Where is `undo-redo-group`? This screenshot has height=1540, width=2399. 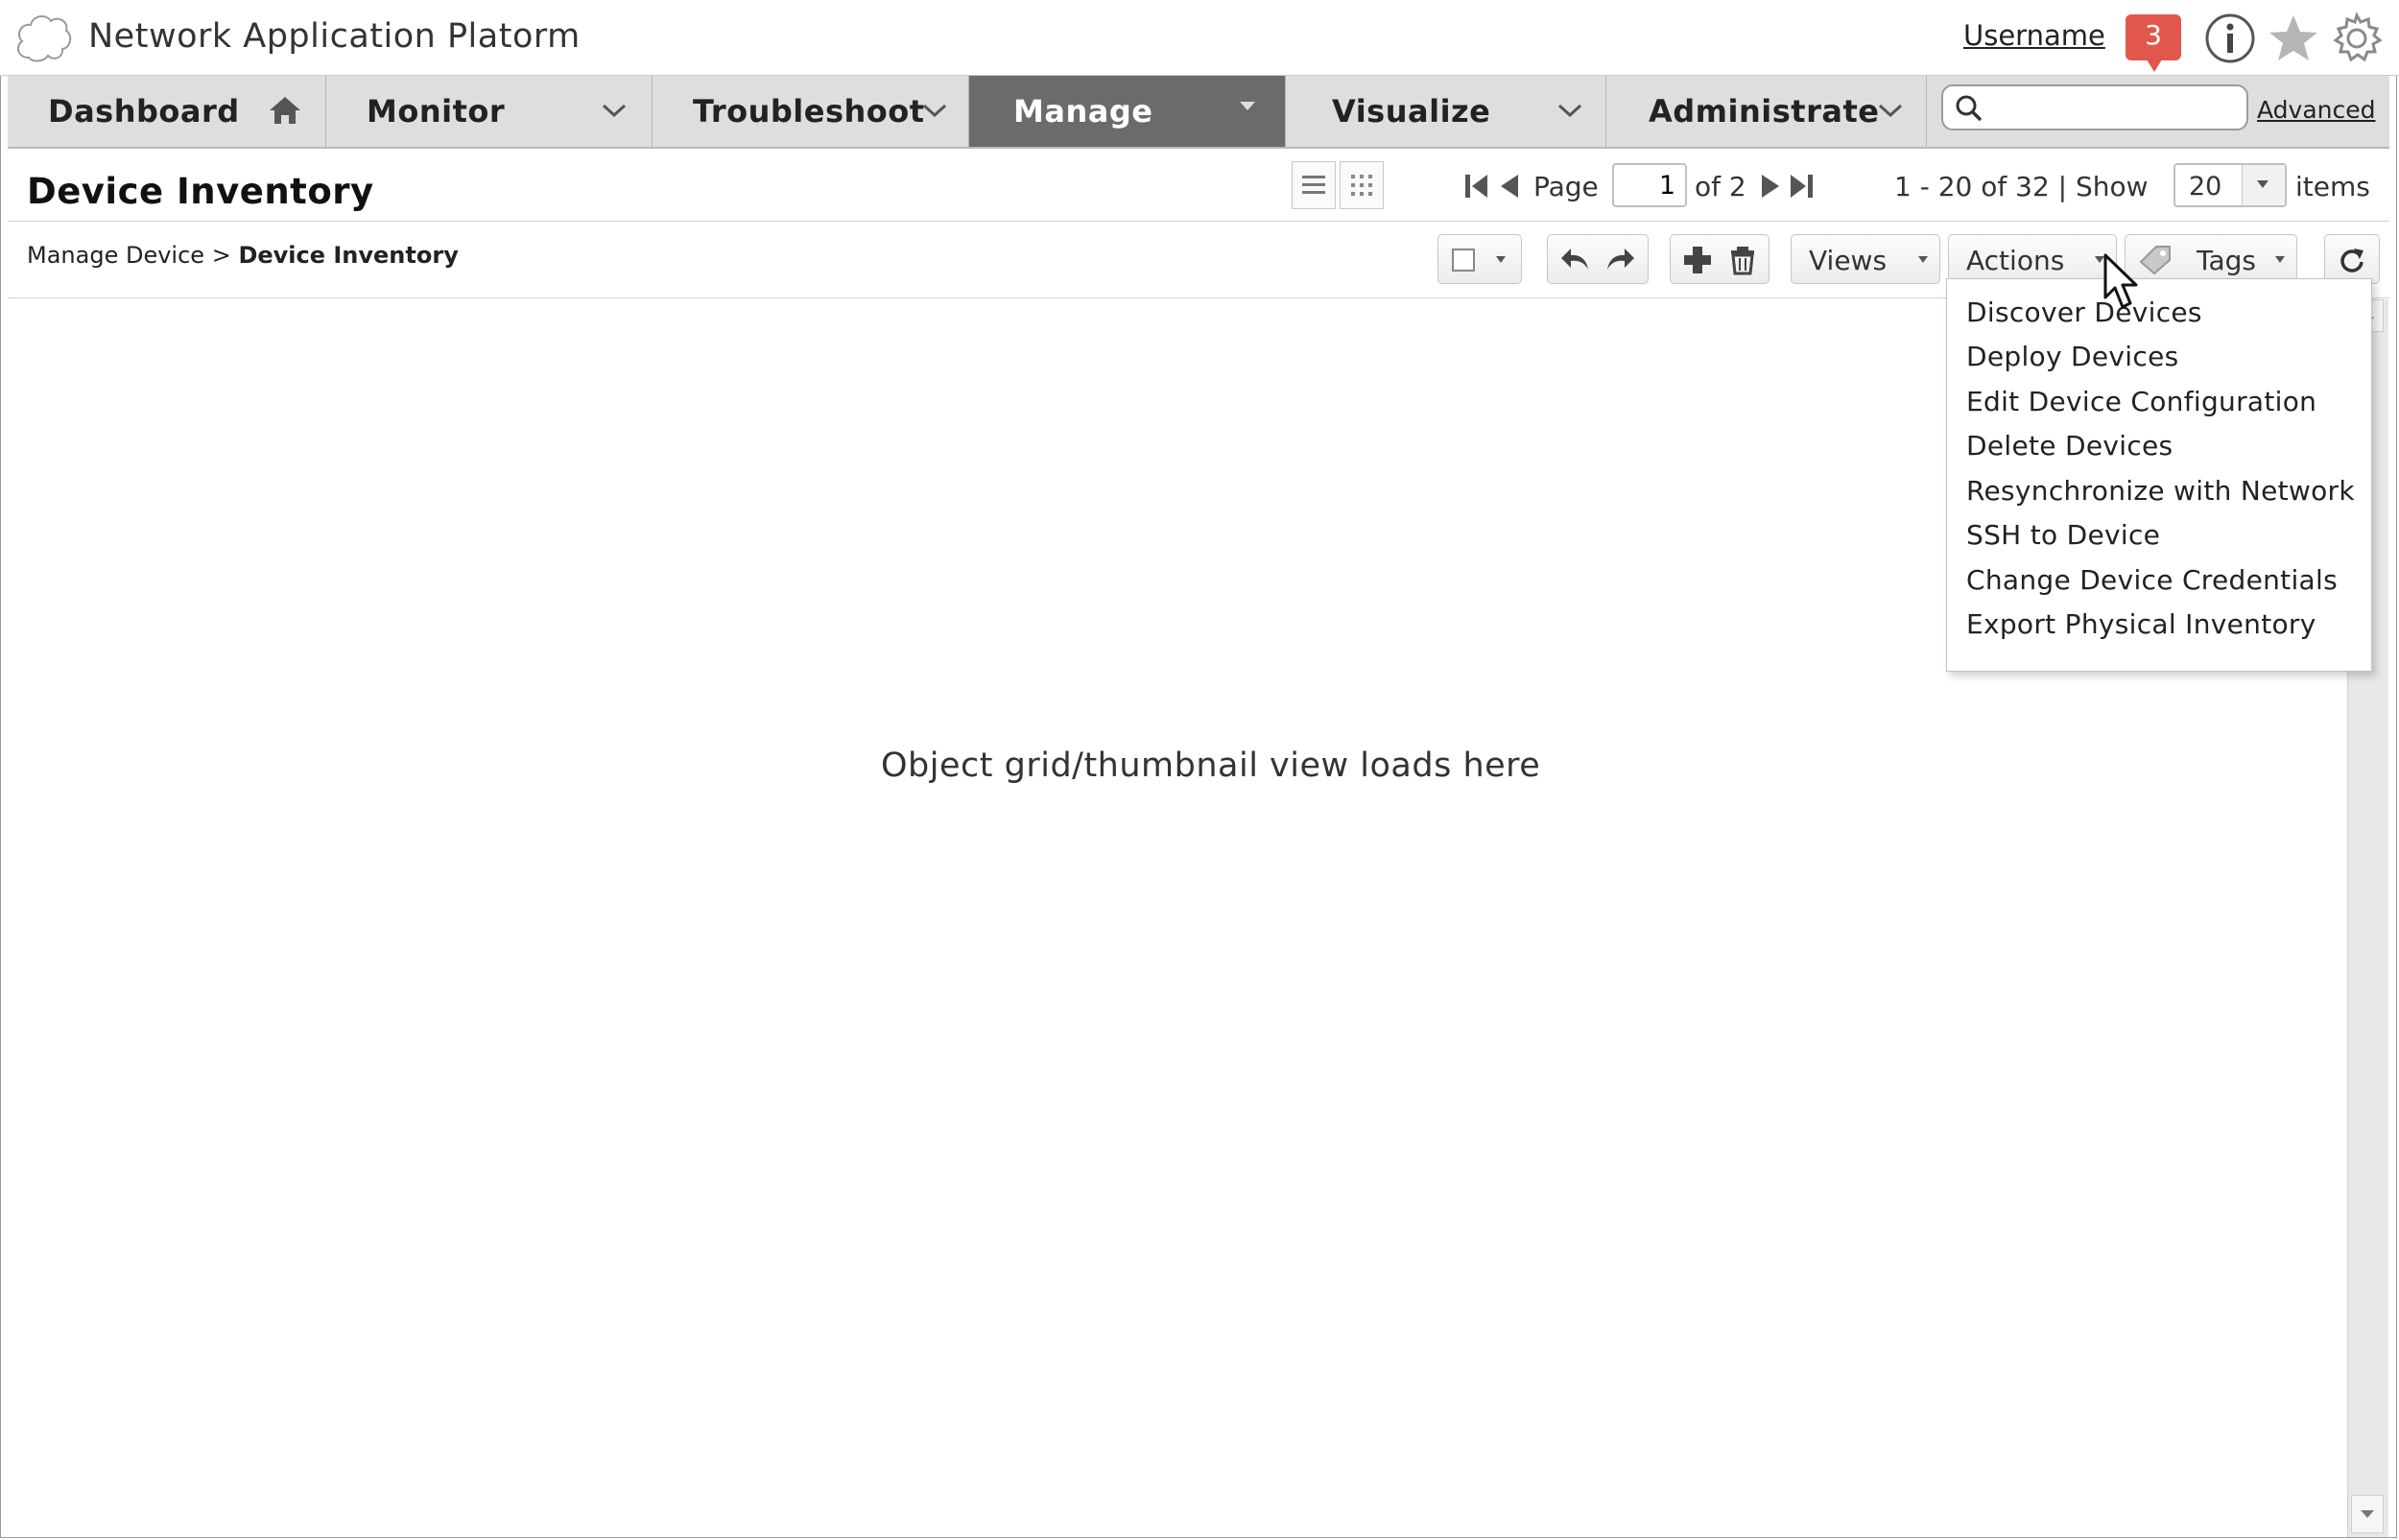 undo-redo-group is located at coordinates (1598, 259).